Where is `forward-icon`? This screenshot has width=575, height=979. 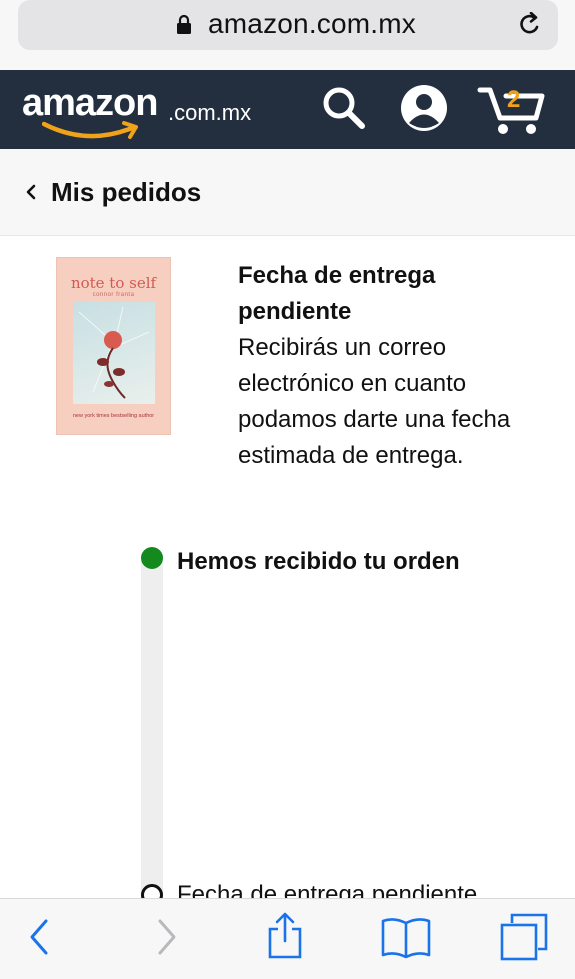 forward-icon is located at coordinates (166, 937).